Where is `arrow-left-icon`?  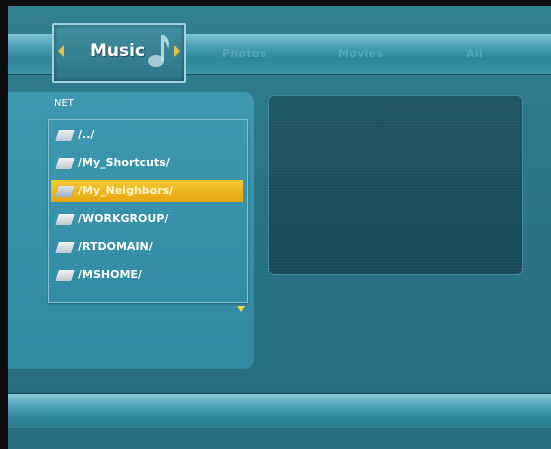
arrow-left-icon is located at coordinates (61, 51).